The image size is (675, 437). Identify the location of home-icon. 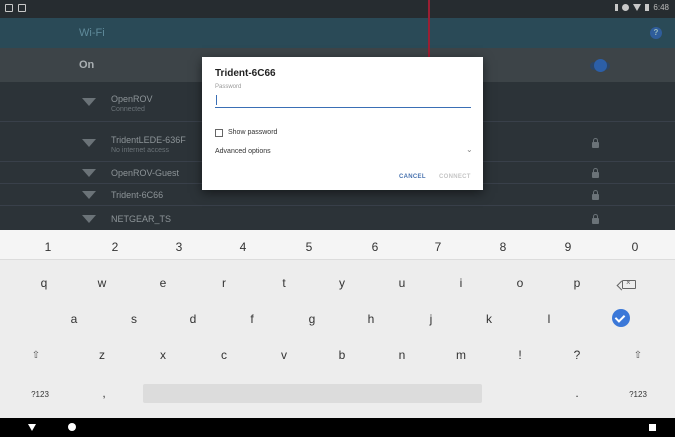
(72, 427).